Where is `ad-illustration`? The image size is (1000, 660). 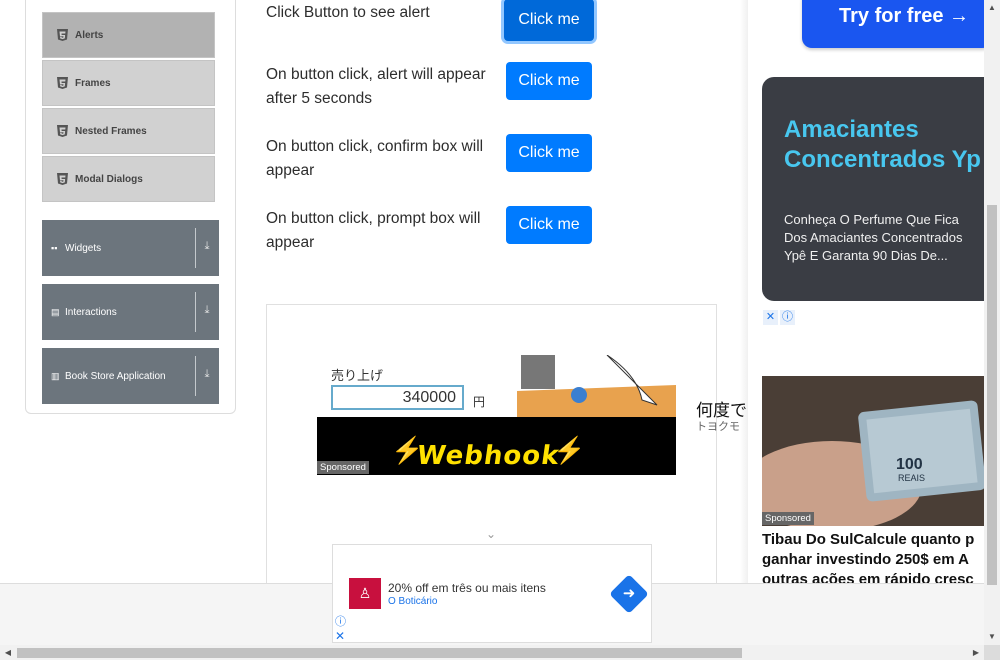
ad-illustration is located at coordinates (596, 386).